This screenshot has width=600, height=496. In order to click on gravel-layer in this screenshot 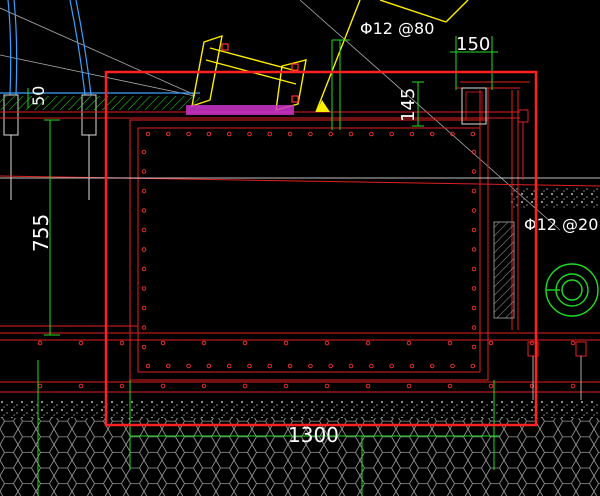, I will do `click(300, 409)`.